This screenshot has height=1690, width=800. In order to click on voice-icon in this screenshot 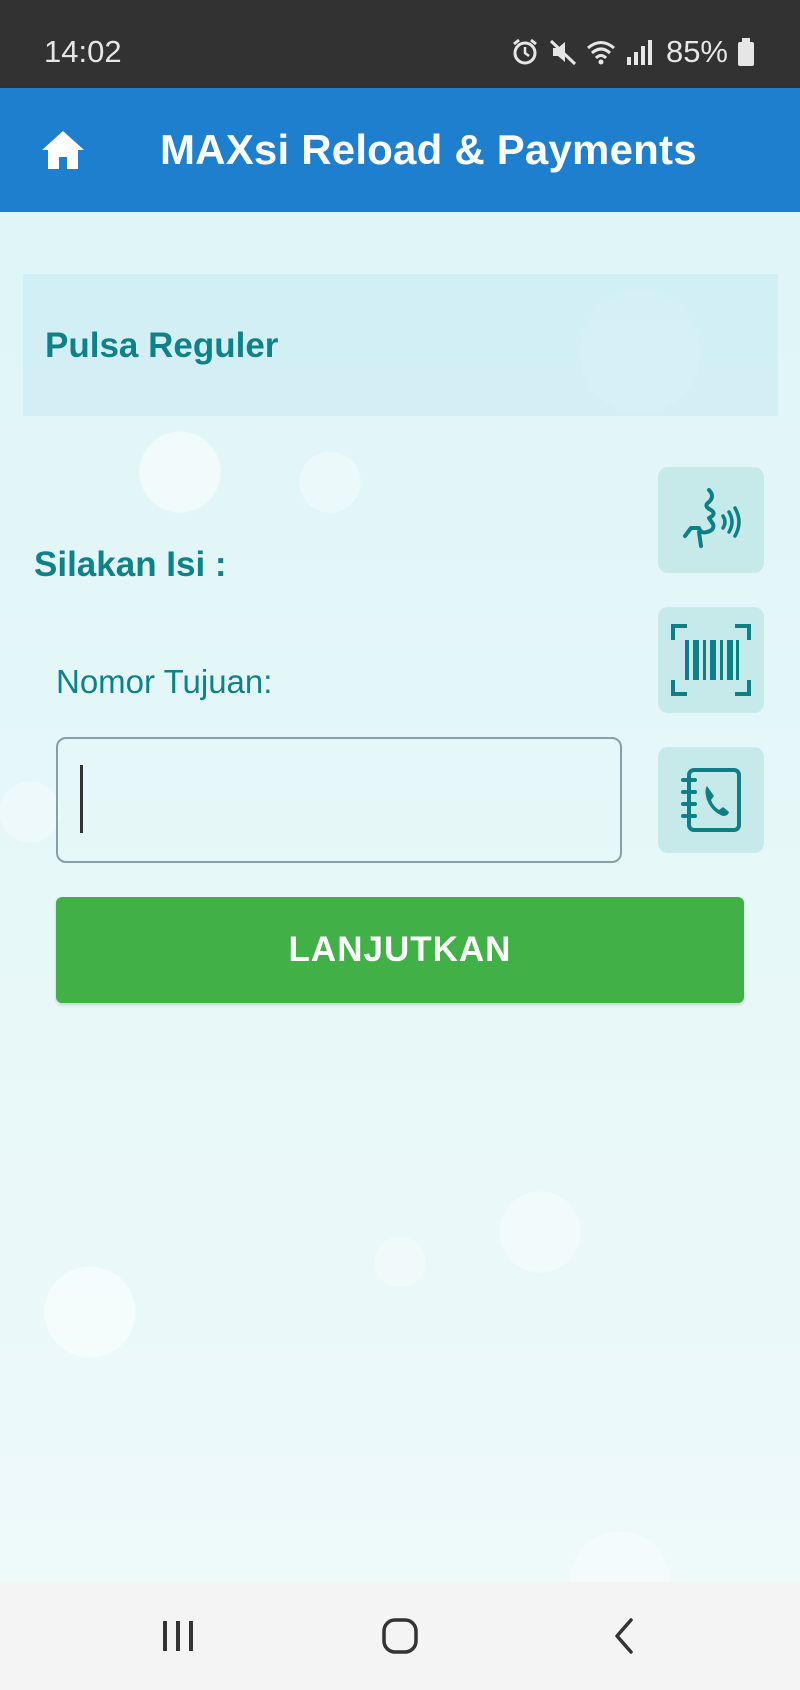, I will do `click(712, 518)`.